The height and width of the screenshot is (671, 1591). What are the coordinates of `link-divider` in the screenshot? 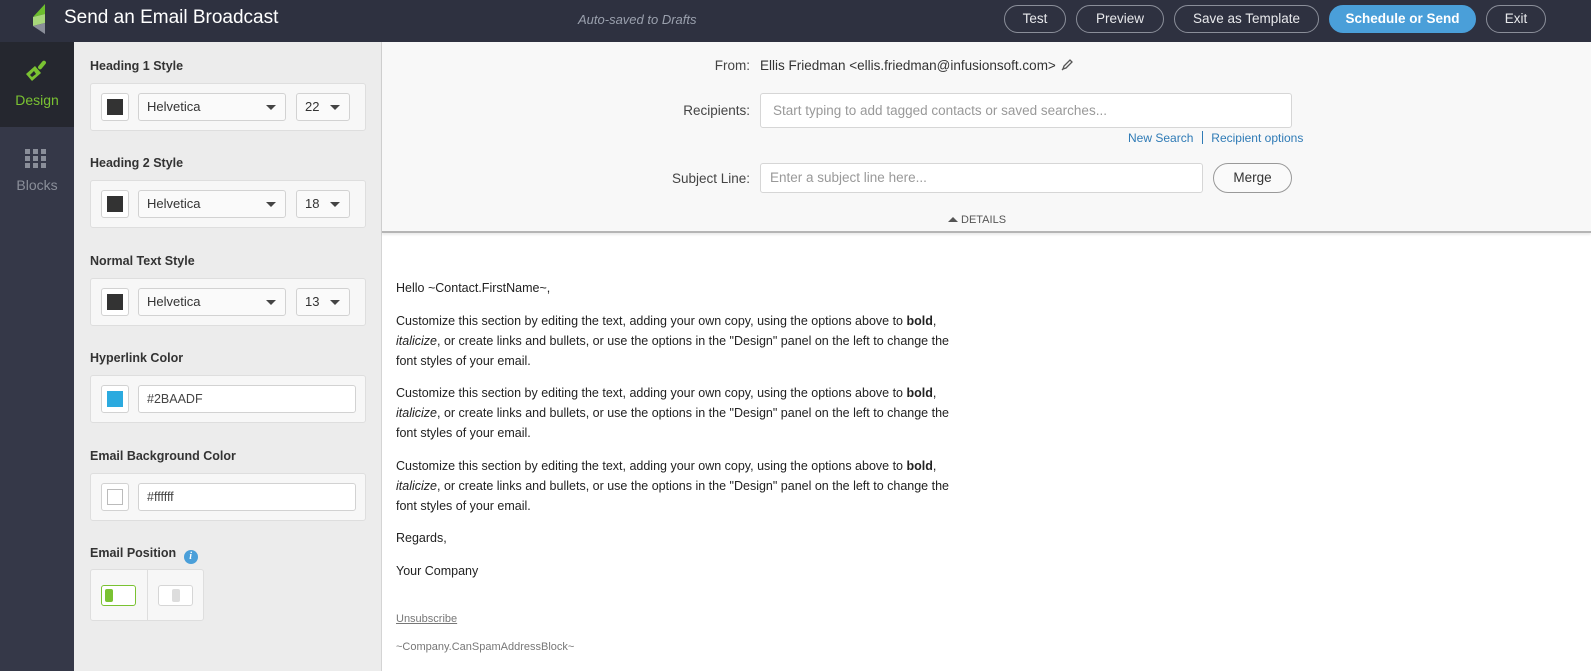 It's located at (1202, 137).